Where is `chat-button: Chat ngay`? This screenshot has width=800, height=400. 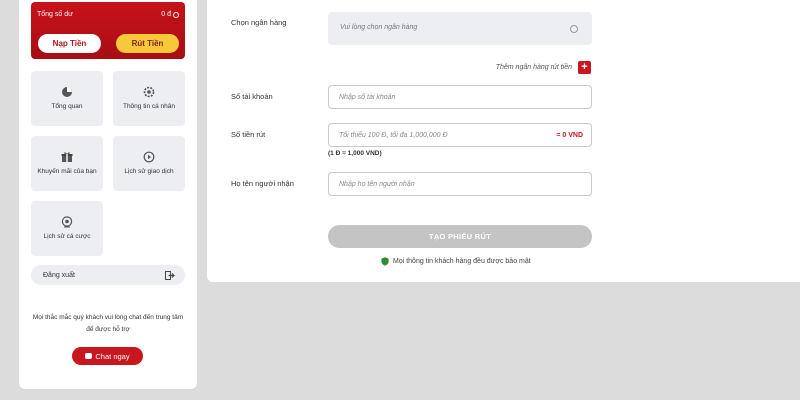 chat-button: Chat ngay is located at coordinates (107, 356).